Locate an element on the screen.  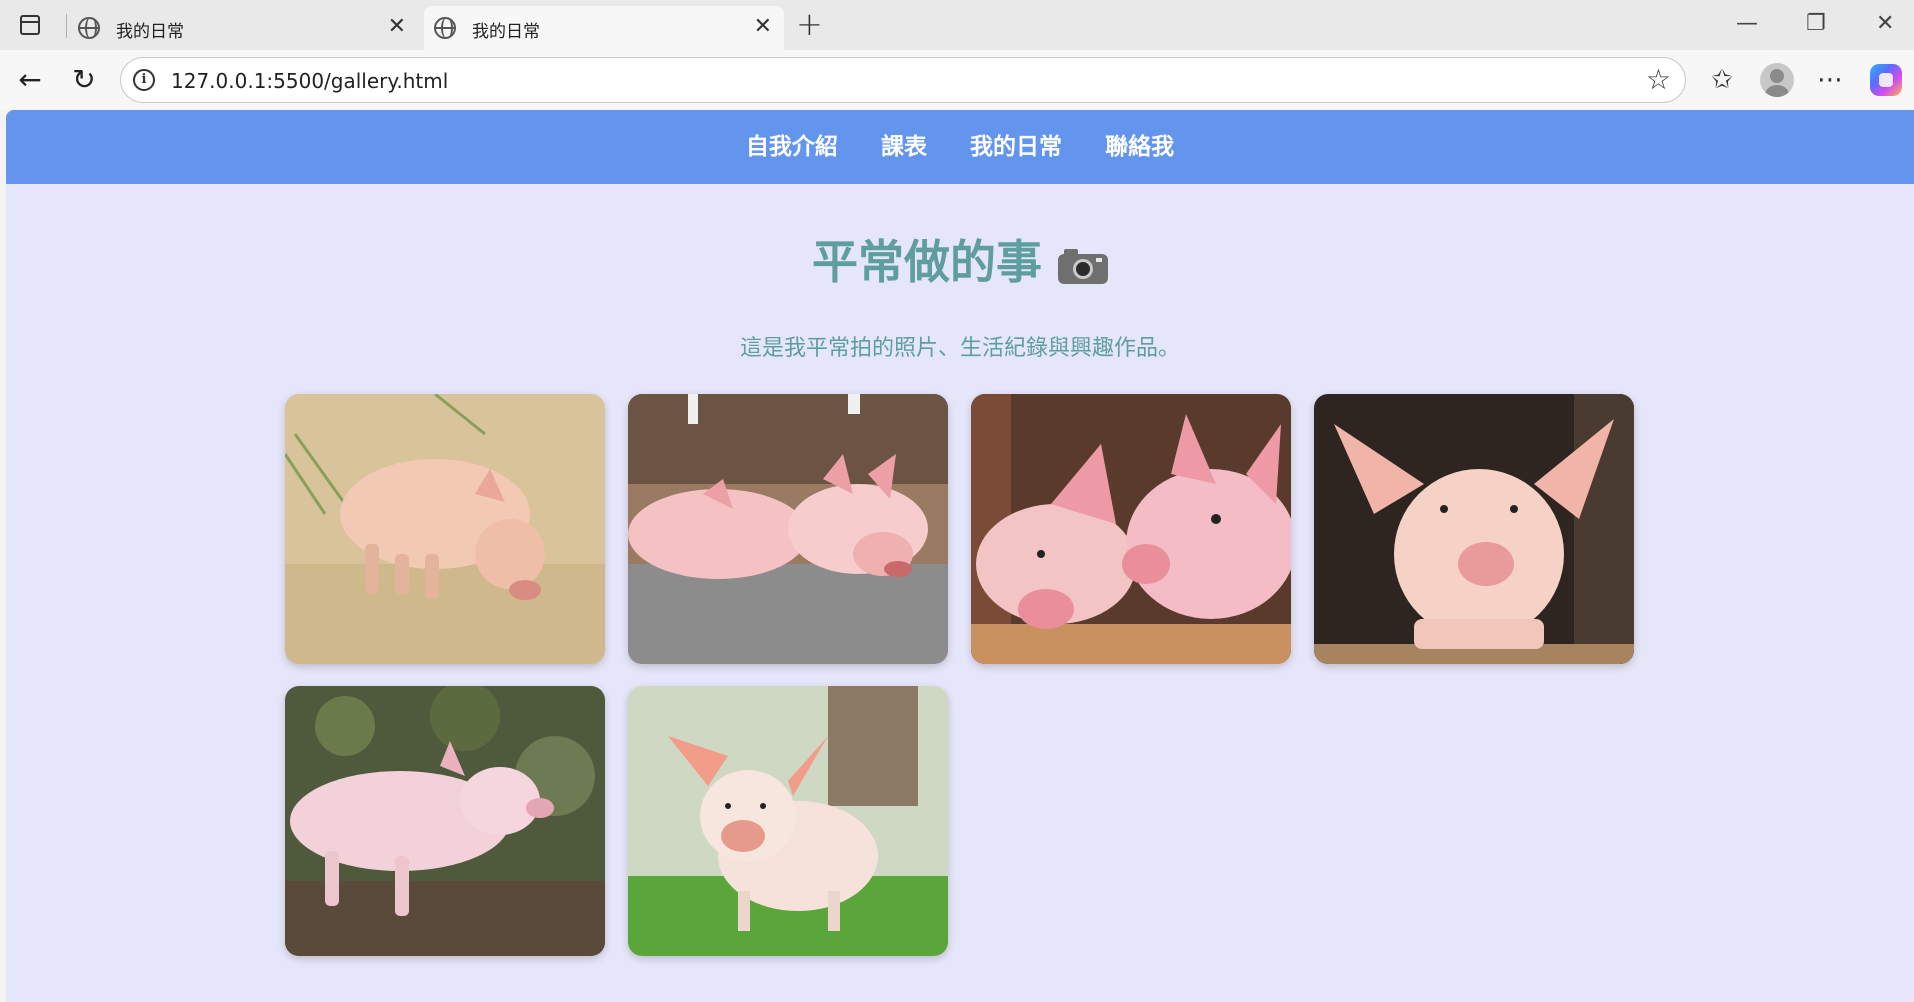
copilot-icon is located at coordinates (1886, 80).